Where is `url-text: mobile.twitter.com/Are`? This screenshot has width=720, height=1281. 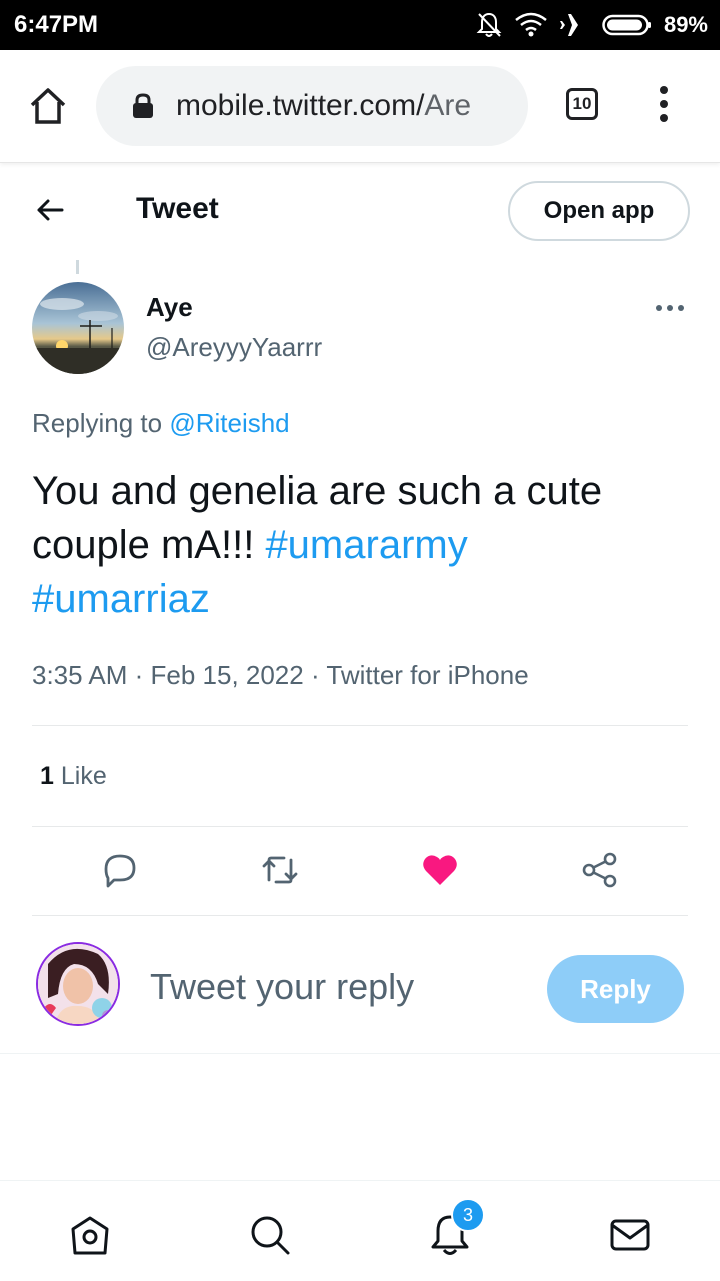
url-text: mobile.twitter.com/Are is located at coordinates (323, 106).